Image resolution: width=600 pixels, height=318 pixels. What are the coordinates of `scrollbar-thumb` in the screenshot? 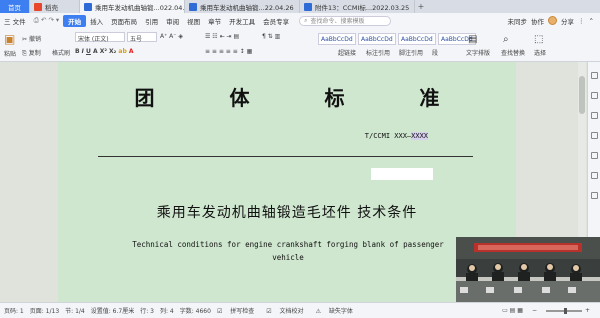 It's located at (582, 95).